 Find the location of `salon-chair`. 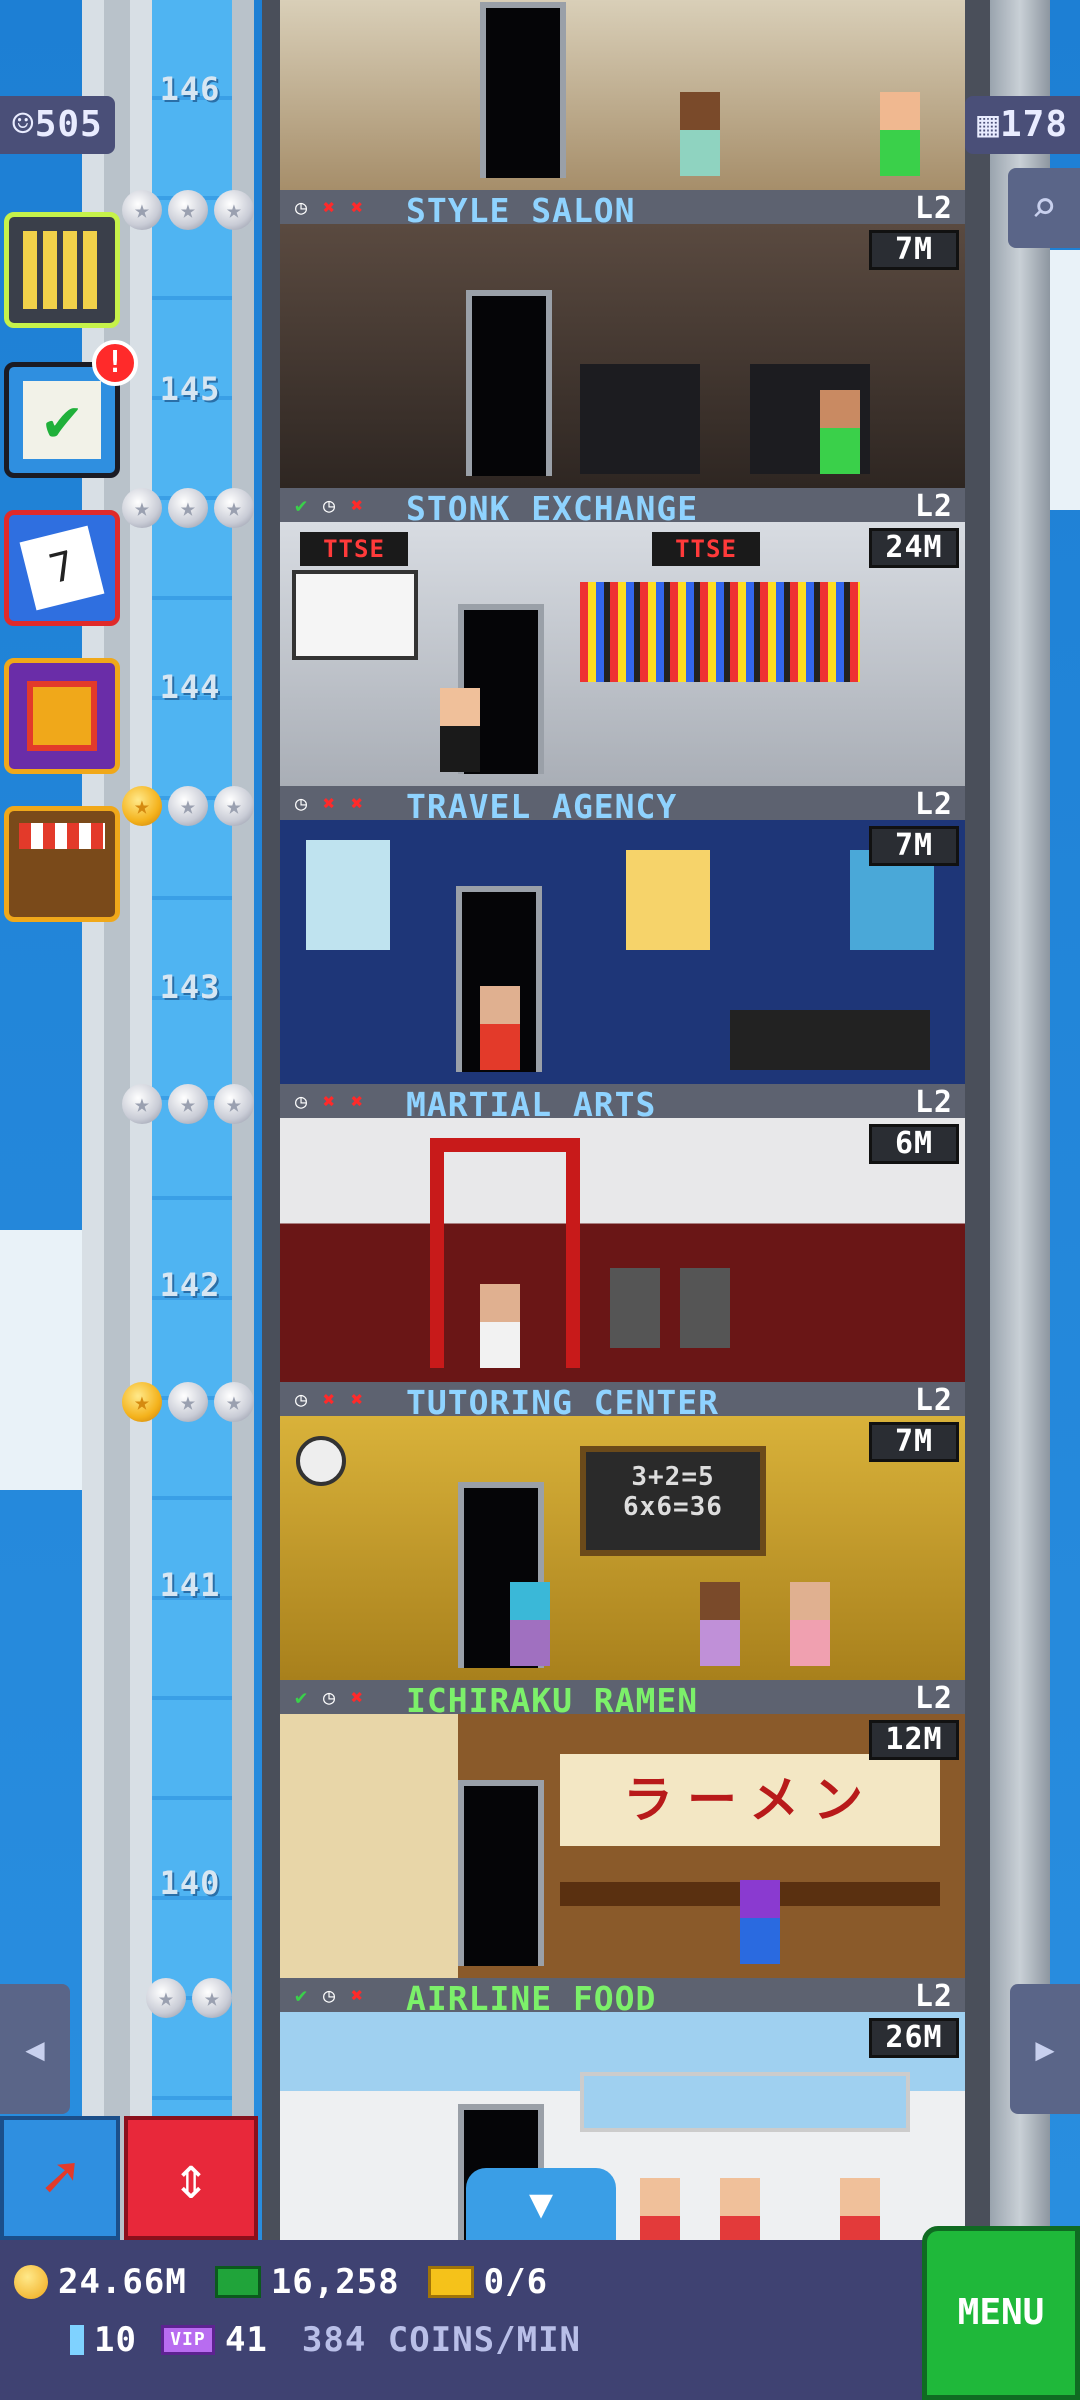

salon-chair is located at coordinates (640, 419).